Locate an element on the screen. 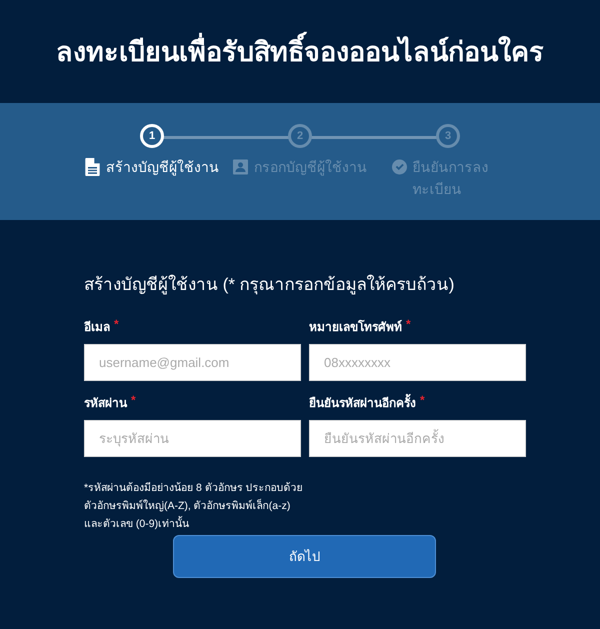 The image size is (600, 629). step-number: 2 is located at coordinates (300, 136).